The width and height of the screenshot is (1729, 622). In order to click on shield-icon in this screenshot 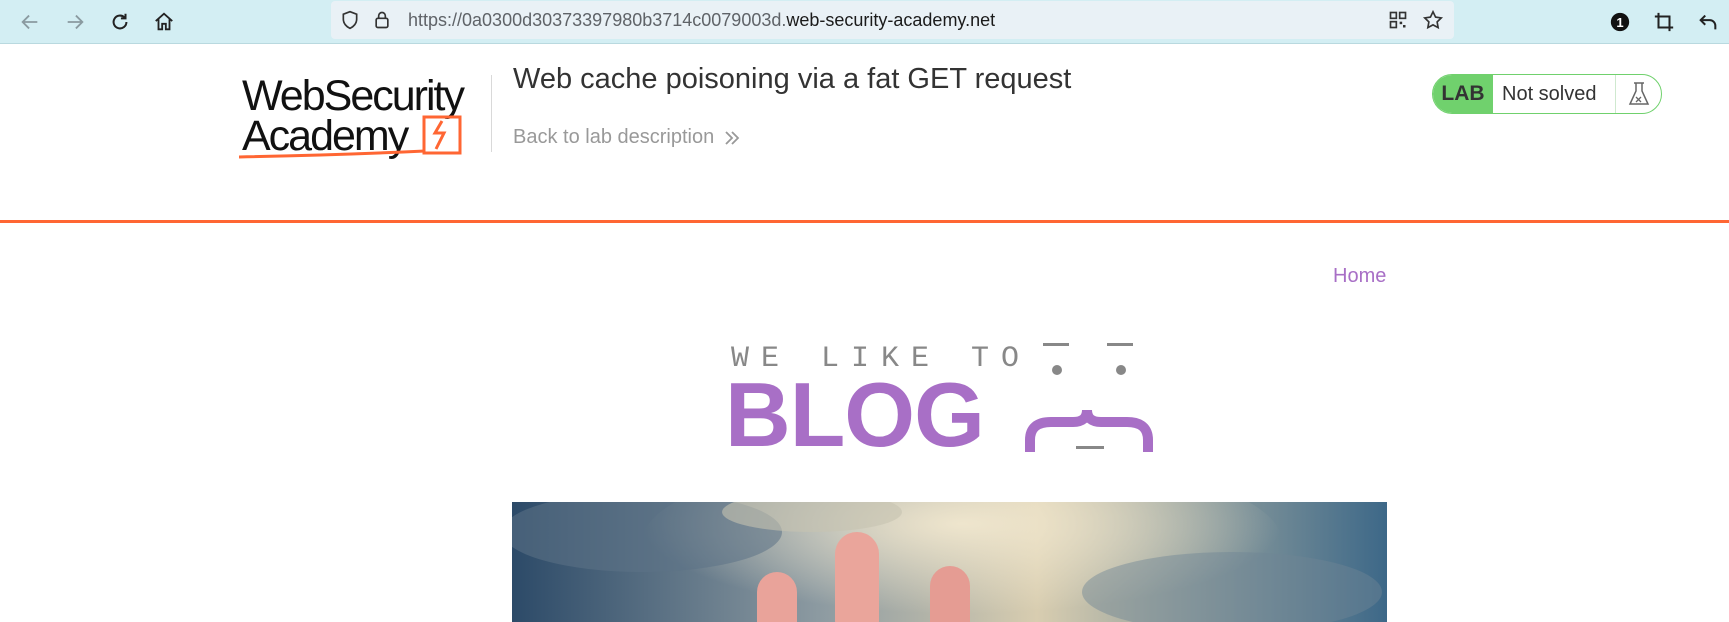, I will do `click(350, 20)`.